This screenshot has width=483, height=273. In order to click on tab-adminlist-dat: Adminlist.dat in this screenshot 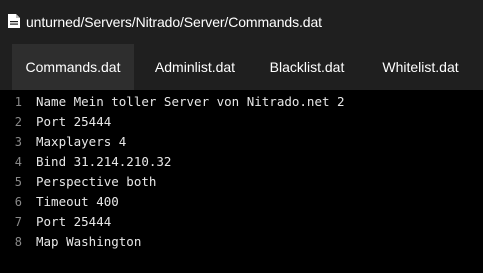, I will do `click(195, 67)`.